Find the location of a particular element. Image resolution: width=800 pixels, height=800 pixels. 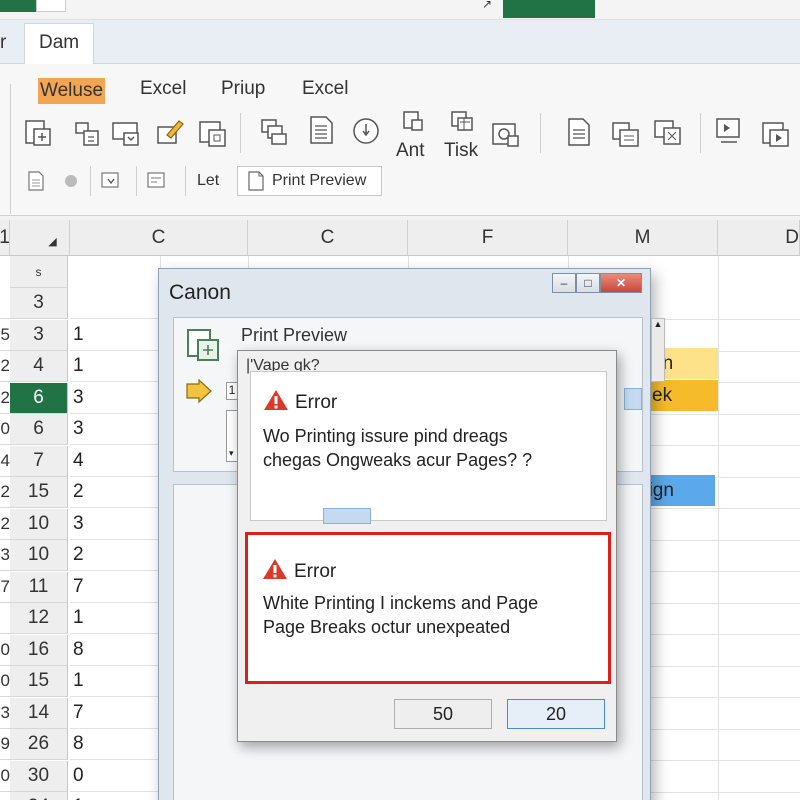

title-tab is located at coordinates (51, 6).